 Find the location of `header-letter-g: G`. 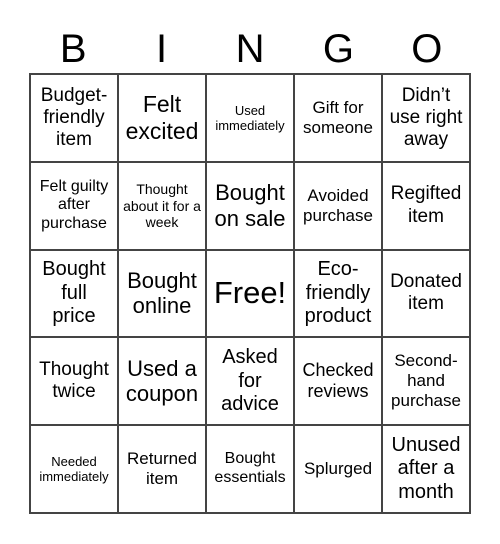

header-letter-g: G is located at coordinates (338, 49).